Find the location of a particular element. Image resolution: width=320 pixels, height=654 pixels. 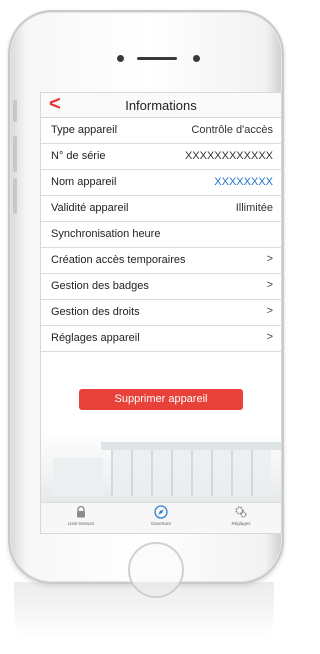

row-label: Réglages appareil is located at coordinates (95, 338).